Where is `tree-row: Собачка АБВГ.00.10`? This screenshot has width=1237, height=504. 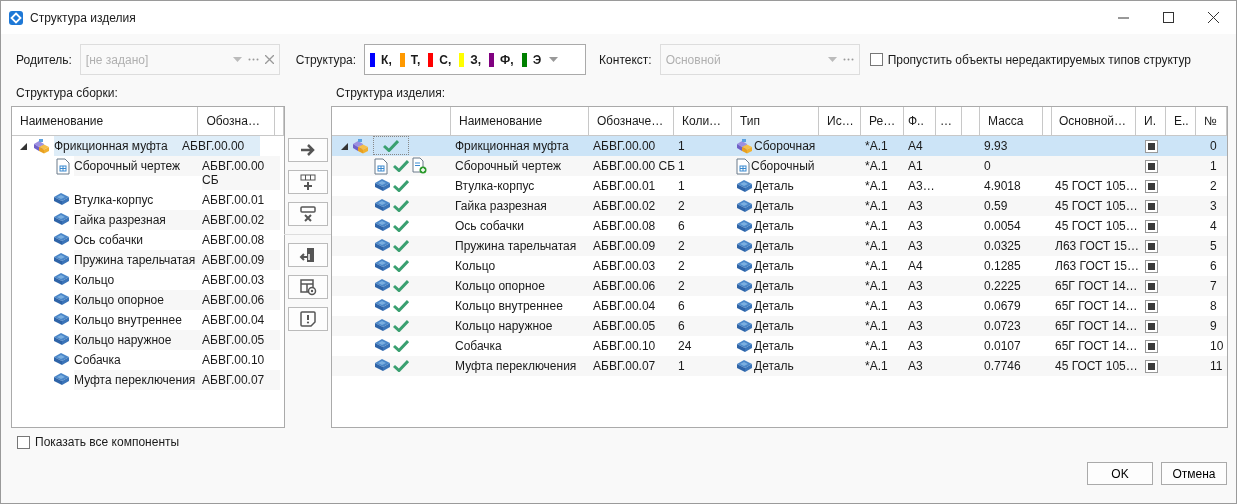 tree-row: Собачка АБВГ.00.10 is located at coordinates (148, 360).